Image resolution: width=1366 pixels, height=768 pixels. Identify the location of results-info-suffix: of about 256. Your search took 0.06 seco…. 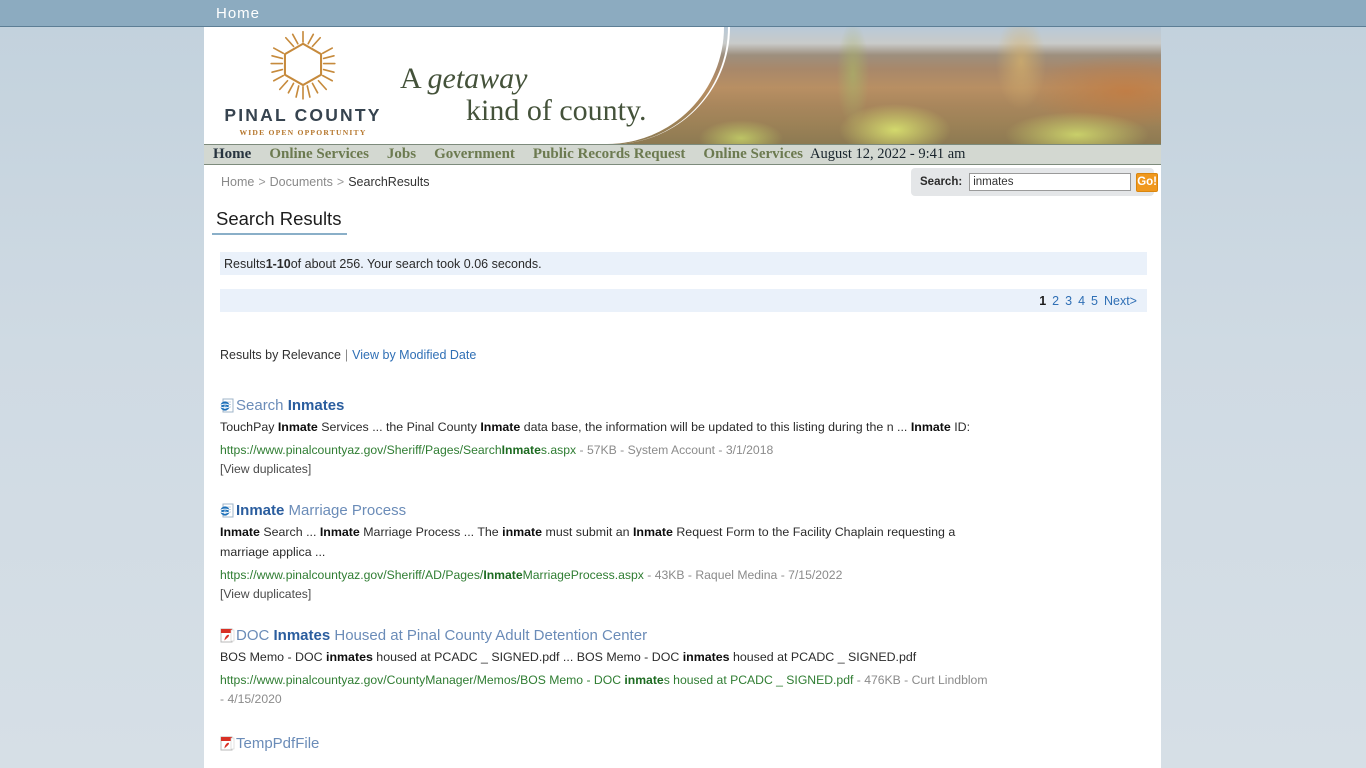
(416, 263).